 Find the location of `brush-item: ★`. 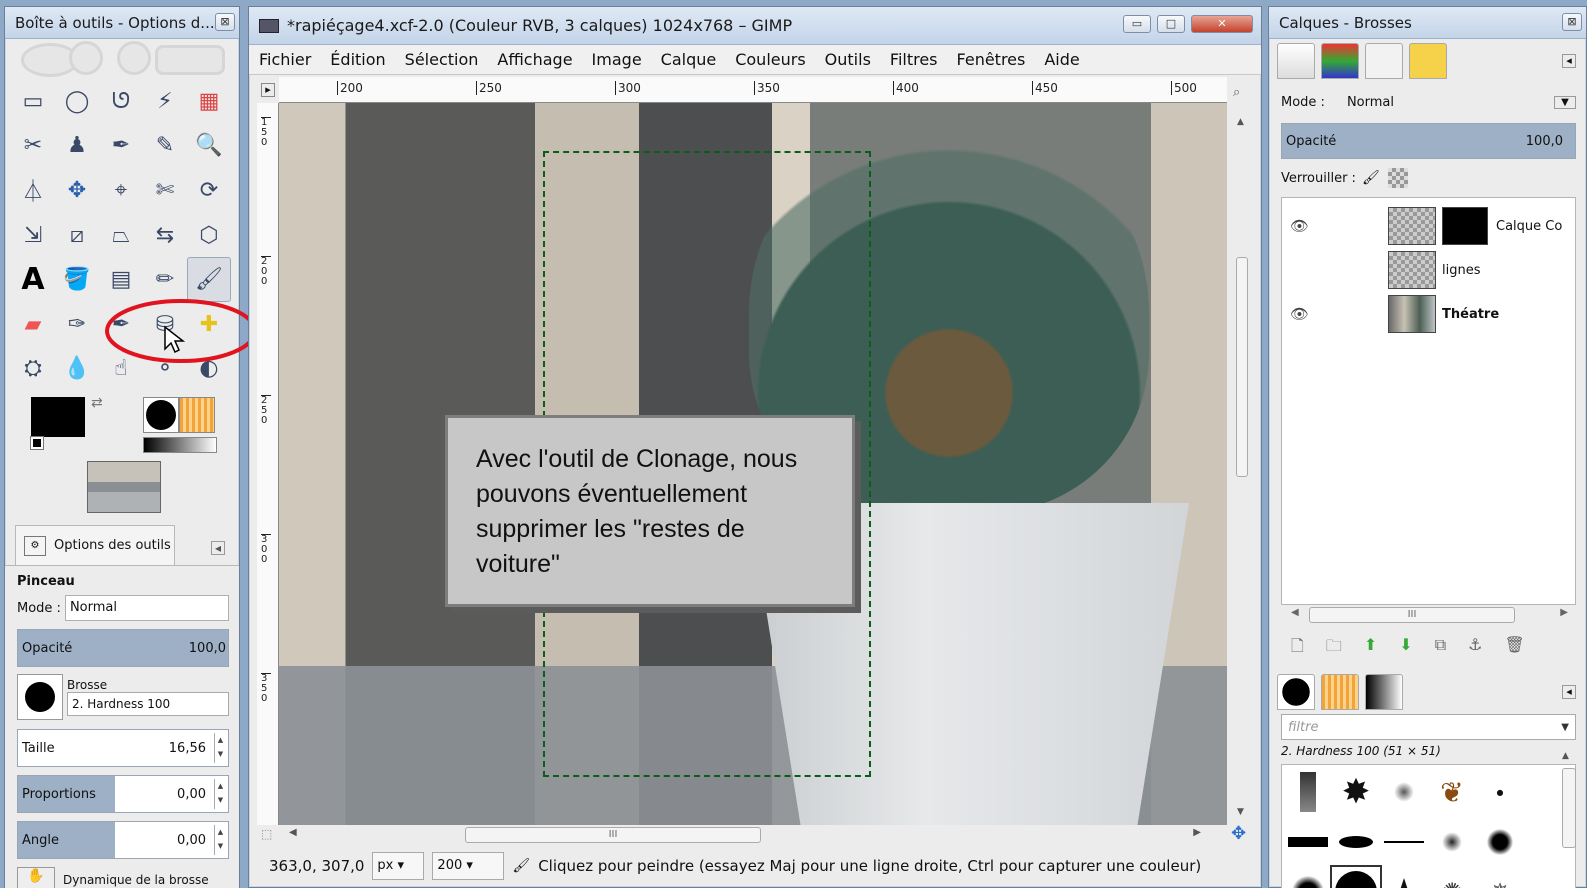

brush-item: ★ is located at coordinates (1404, 877).